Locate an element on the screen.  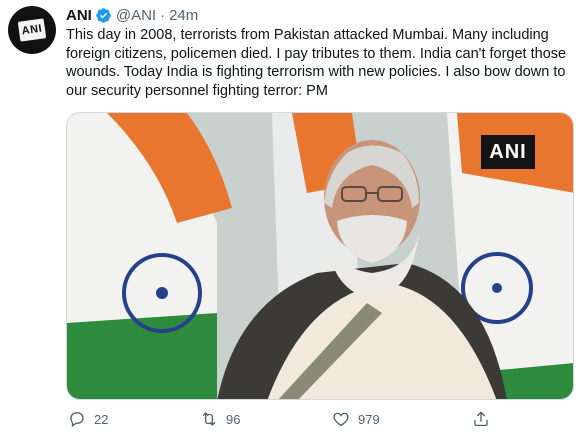
avatar: ANI is located at coordinates (32, 30).